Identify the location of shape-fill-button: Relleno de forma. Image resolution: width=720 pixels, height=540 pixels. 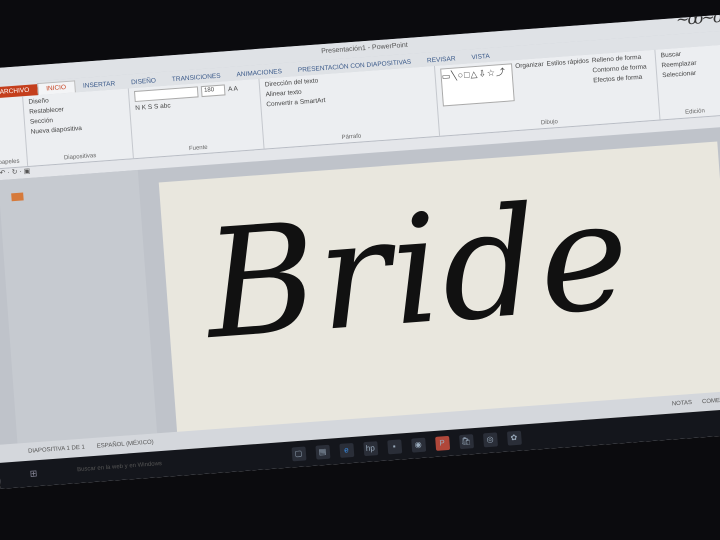
(619, 59).